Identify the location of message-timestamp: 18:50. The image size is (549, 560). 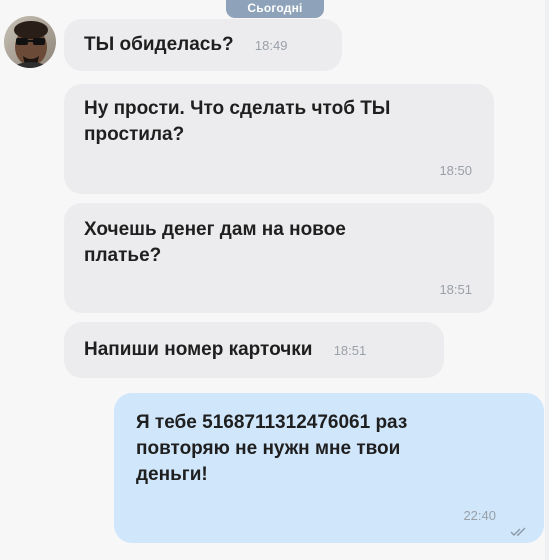
(455, 170).